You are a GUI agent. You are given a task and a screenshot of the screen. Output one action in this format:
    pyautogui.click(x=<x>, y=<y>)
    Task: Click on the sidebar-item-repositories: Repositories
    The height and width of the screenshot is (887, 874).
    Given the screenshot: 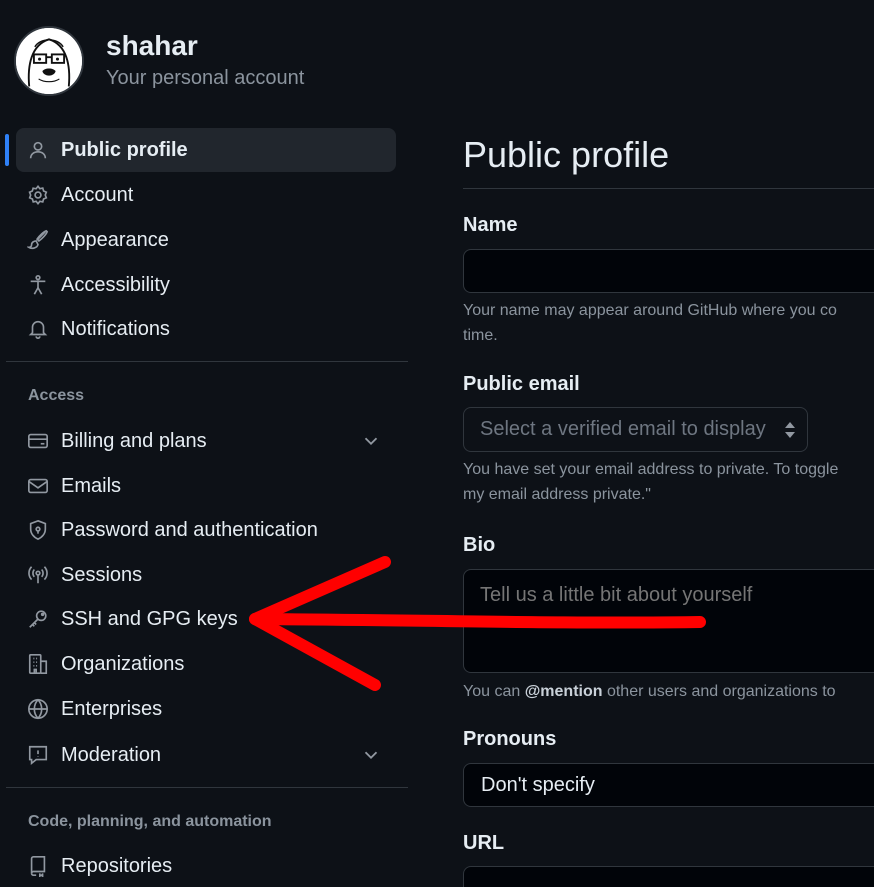 What is the action you would take?
    pyautogui.click(x=206, y=865)
    